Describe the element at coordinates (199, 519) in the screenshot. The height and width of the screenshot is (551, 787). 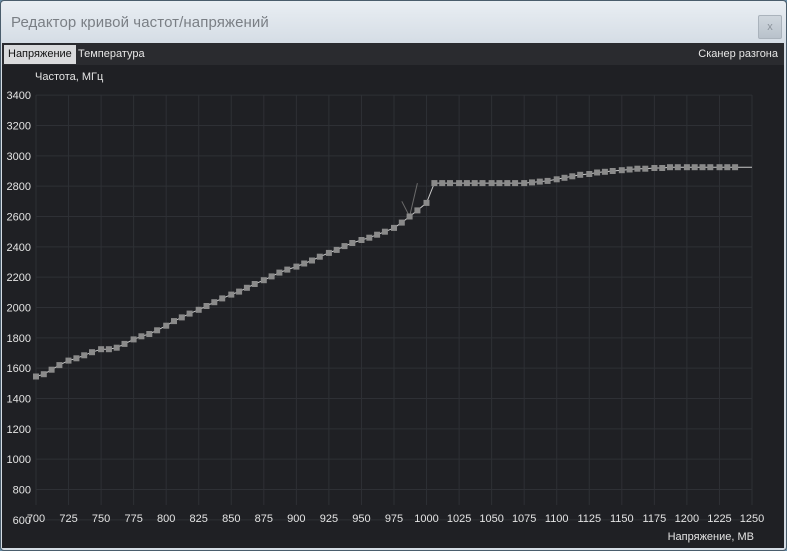
I see `x-tick-label: 825` at that location.